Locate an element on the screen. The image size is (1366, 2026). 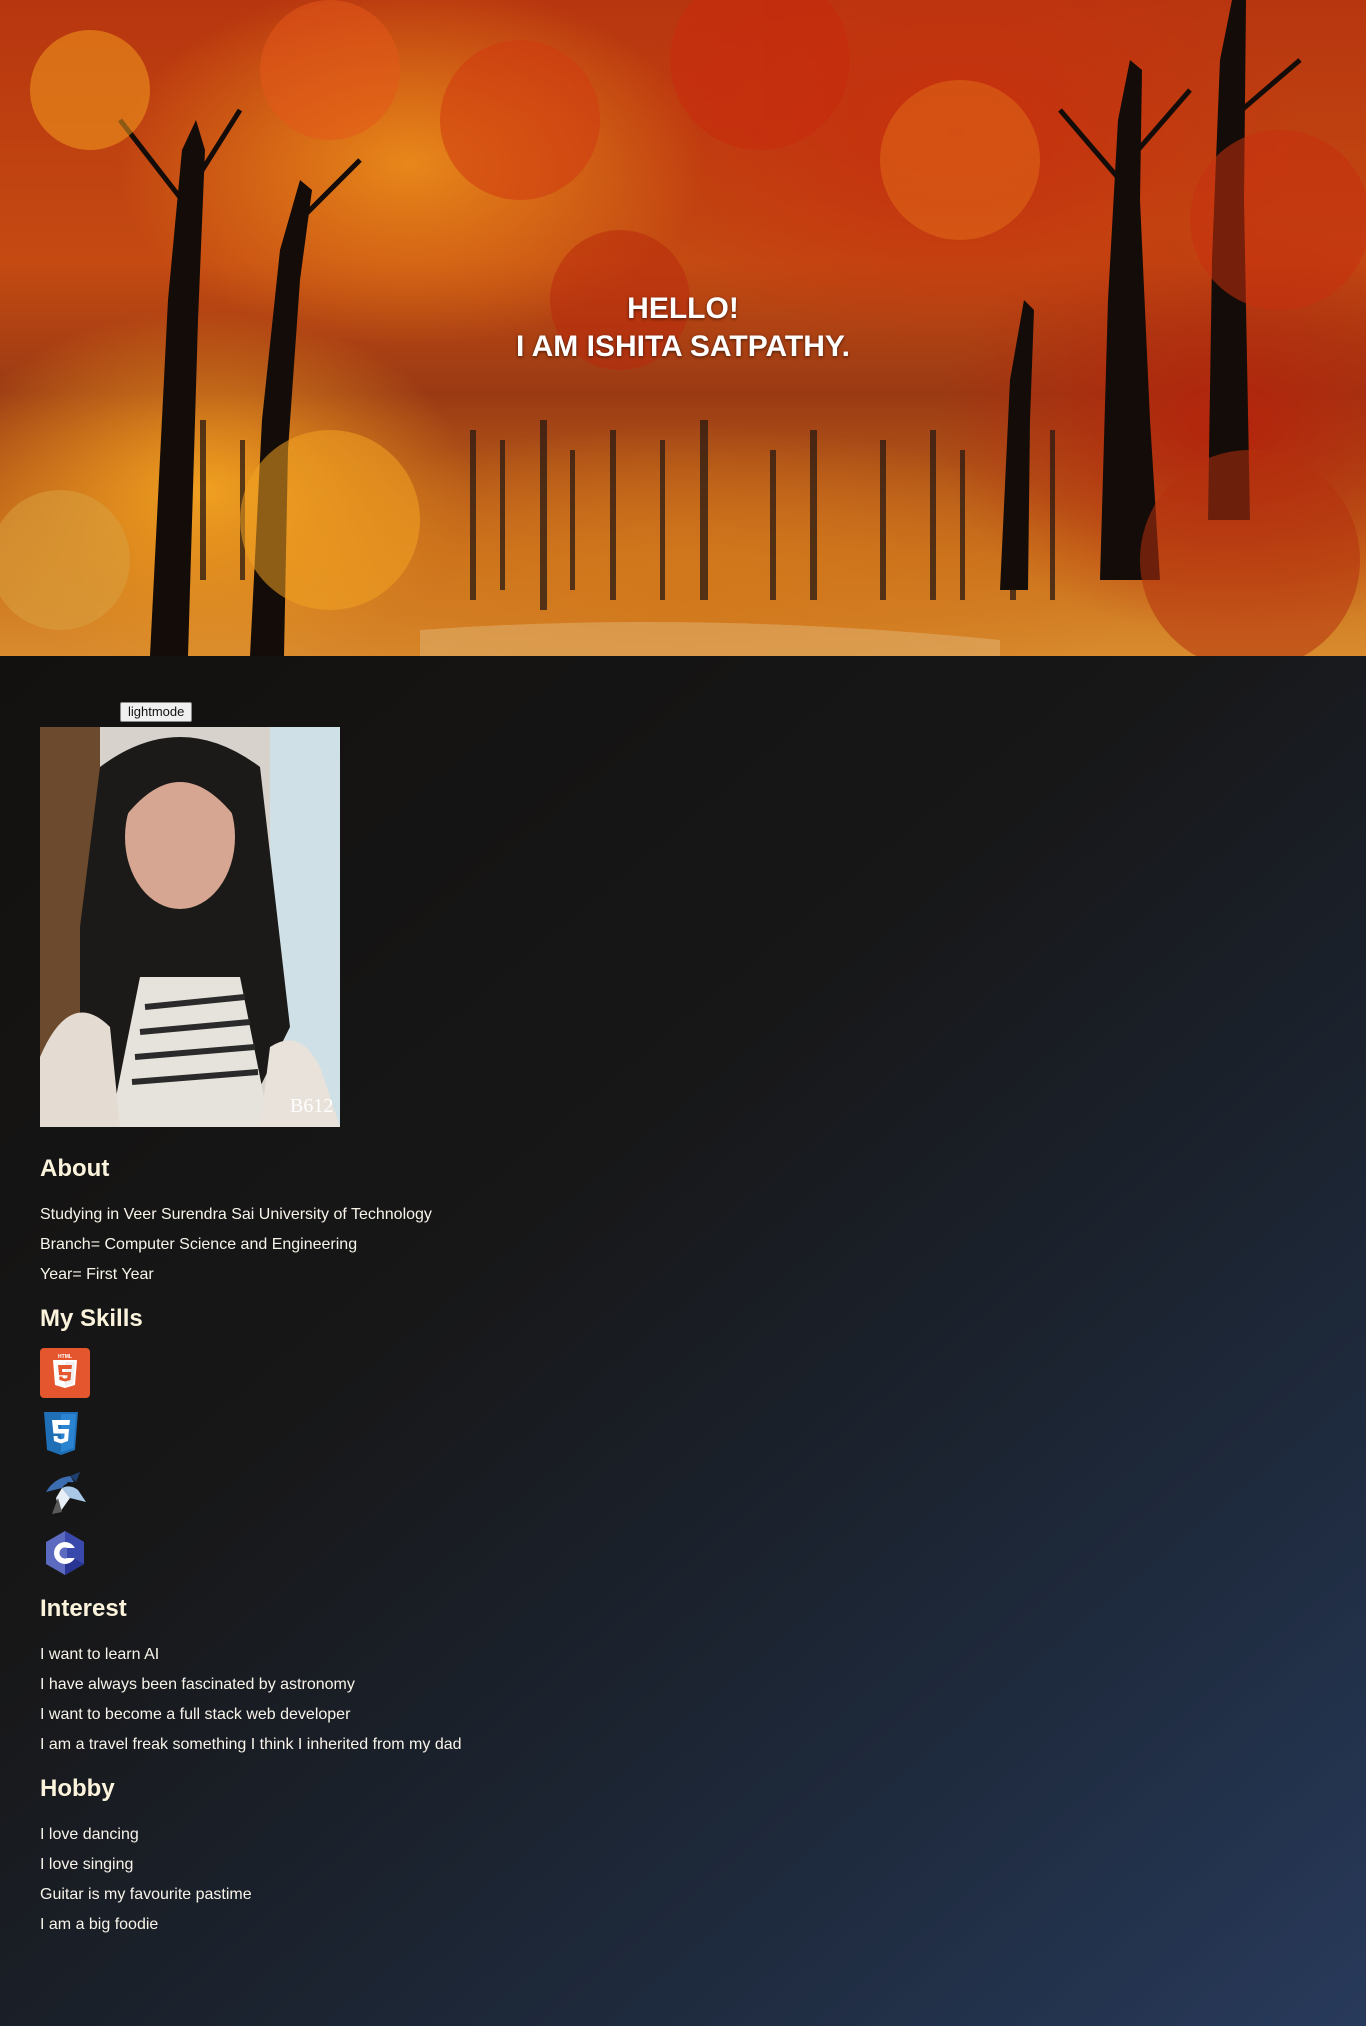
about-line: Branch= Computer Science and Engineering is located at coordinates (199, 1244).